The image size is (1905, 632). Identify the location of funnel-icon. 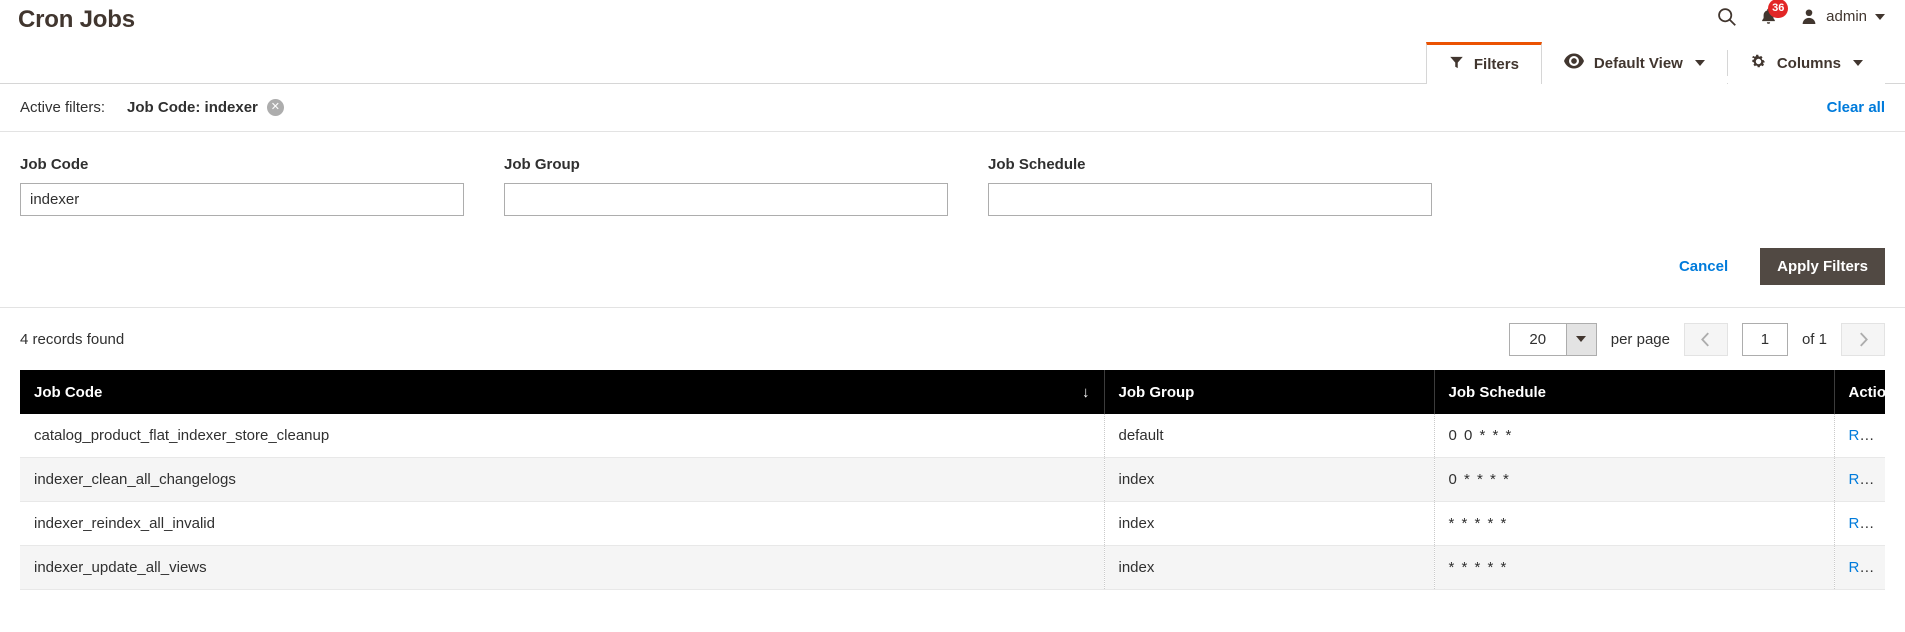
(1456, 64).